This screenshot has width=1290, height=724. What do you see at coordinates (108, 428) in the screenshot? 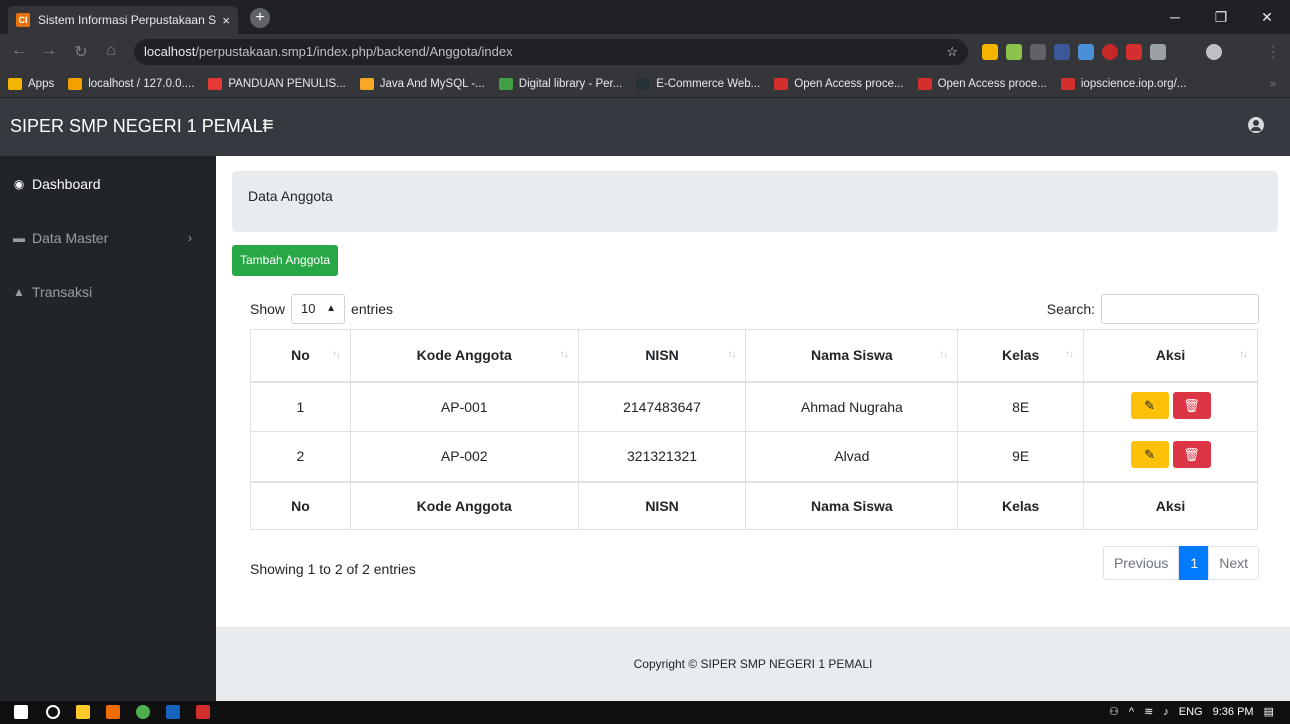
I see `sidebar: ◉ Dashboard ▬ Data Master › ▲ Transaksi` at bounding box center [108, 428].